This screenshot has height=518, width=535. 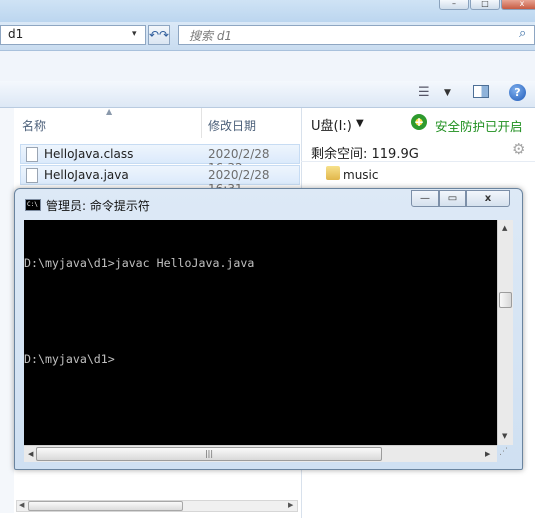 I want to click on divider, so click(x=418, y=161).